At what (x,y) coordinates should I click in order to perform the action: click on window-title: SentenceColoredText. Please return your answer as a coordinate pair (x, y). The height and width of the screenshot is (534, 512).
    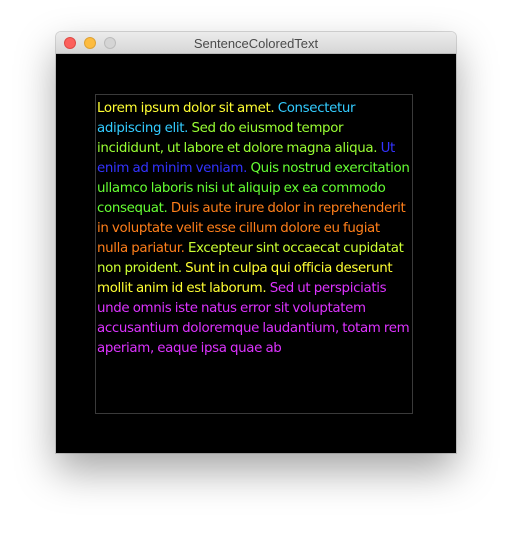
    Looking at the image, I should click on (256, 43).